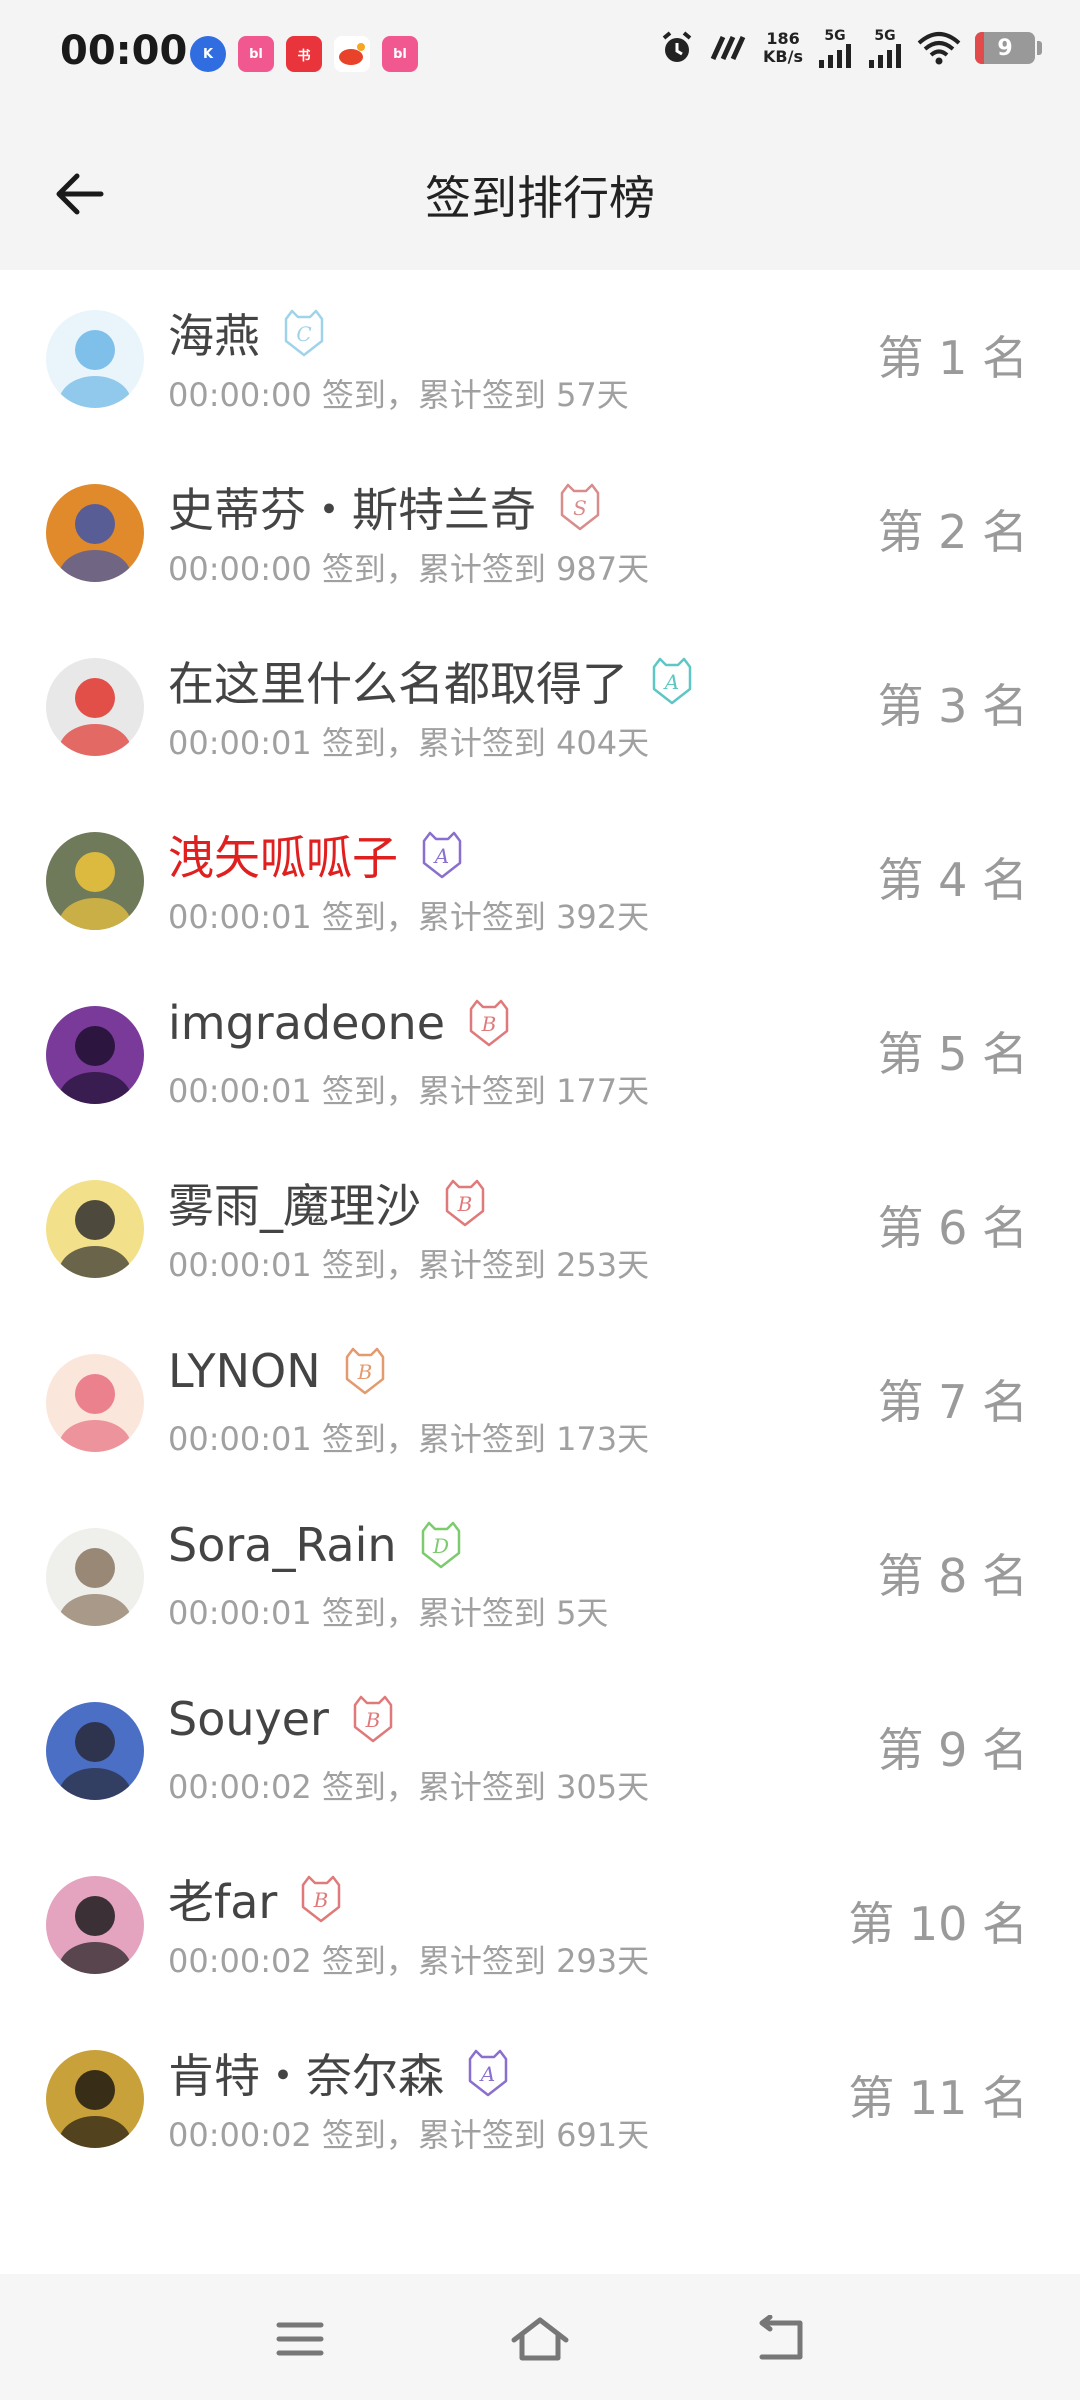  I want to click on user-name: 在这里什么名都取得了, so click(398, 681).